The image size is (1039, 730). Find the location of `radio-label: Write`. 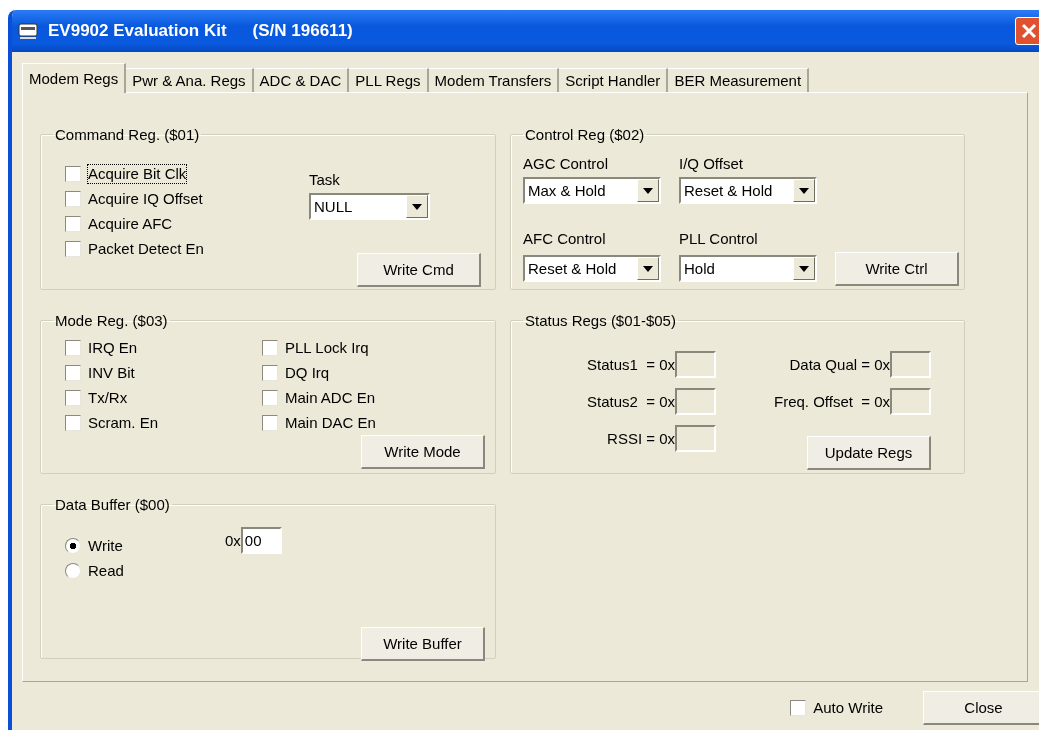

radio-label: Write is located at coordinates (105, 545).